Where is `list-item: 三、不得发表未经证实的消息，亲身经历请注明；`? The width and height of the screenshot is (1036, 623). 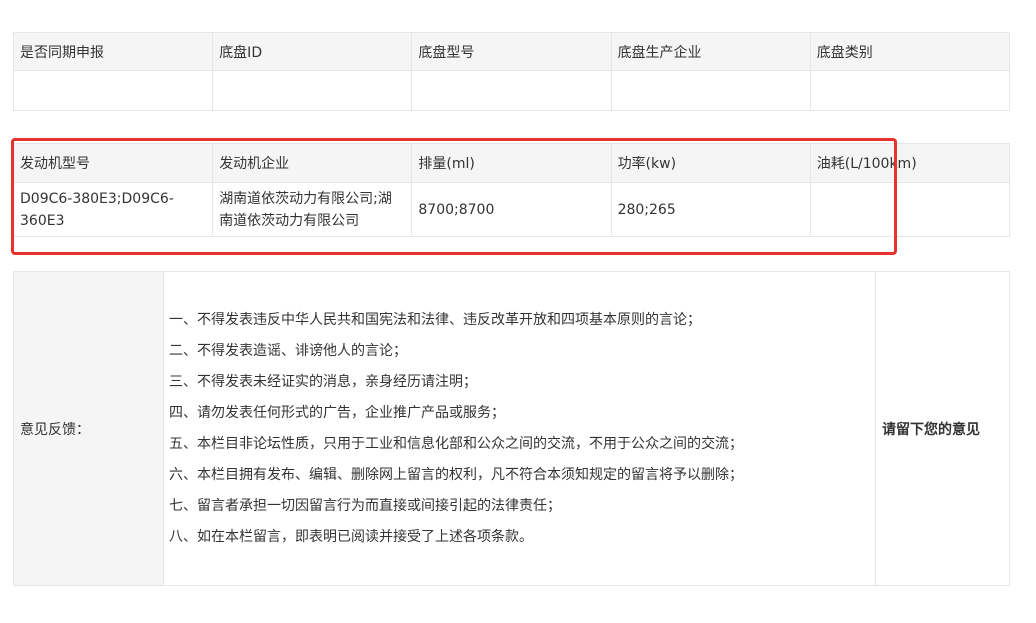
list-item: 三、不得发表未经证实的消息，亲身经历请注明； is located at coordinates (323, 381).